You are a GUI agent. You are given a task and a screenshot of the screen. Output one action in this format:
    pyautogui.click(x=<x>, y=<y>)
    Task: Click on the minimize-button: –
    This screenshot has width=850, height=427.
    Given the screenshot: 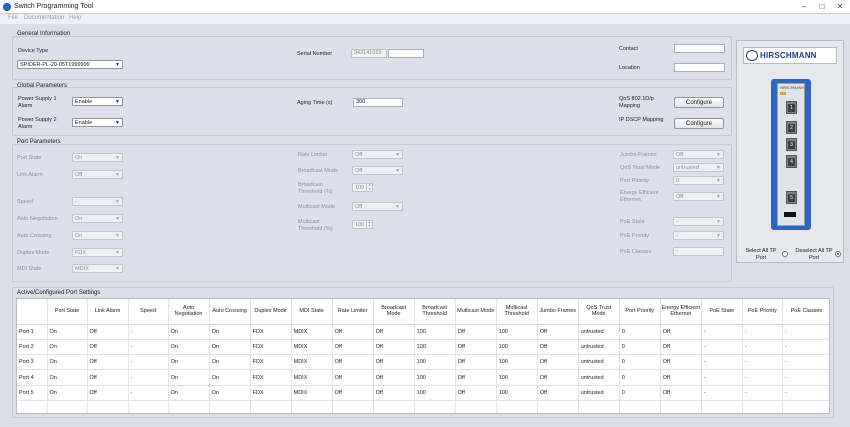 What is the action you would take?
    pyautogui.click(x=804, y=6)
    